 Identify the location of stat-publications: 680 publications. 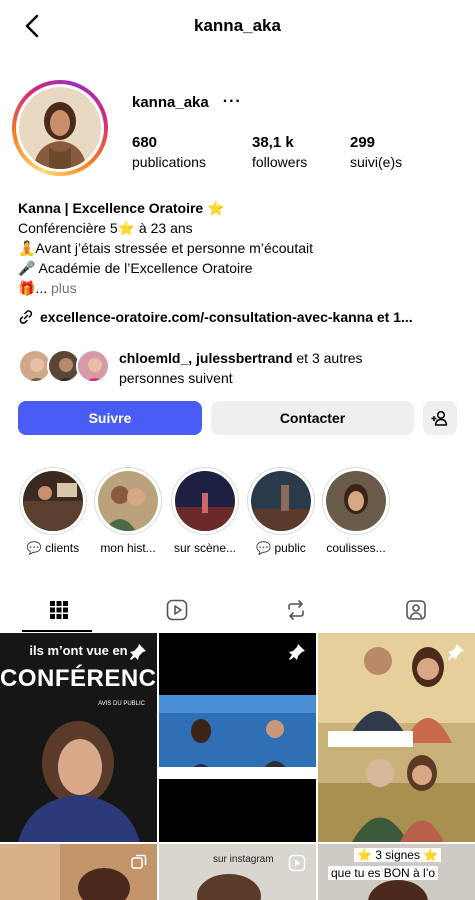
(169, 153).